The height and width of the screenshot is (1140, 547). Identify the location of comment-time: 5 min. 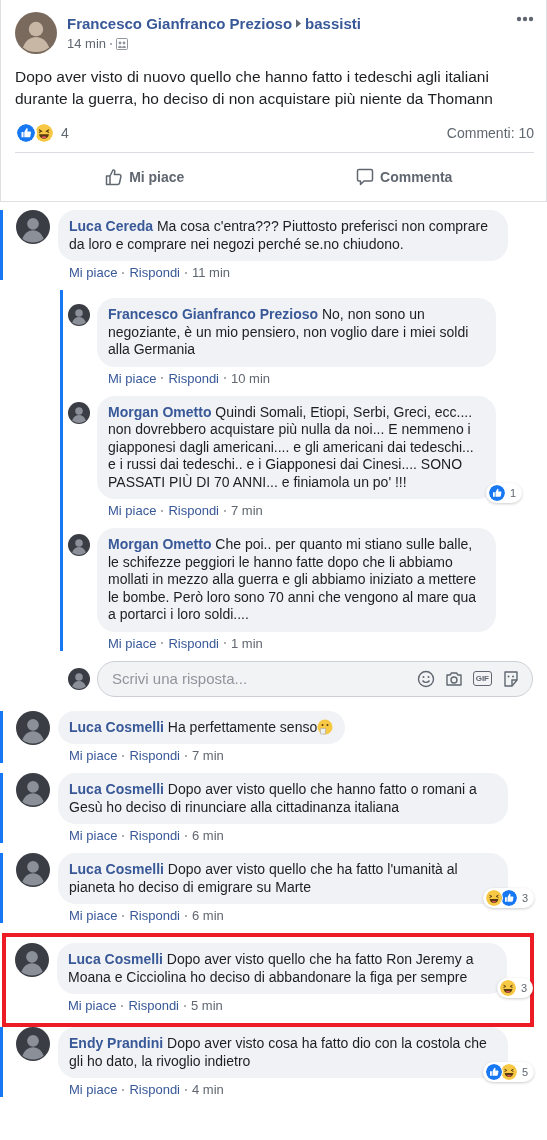
(207, 1005).